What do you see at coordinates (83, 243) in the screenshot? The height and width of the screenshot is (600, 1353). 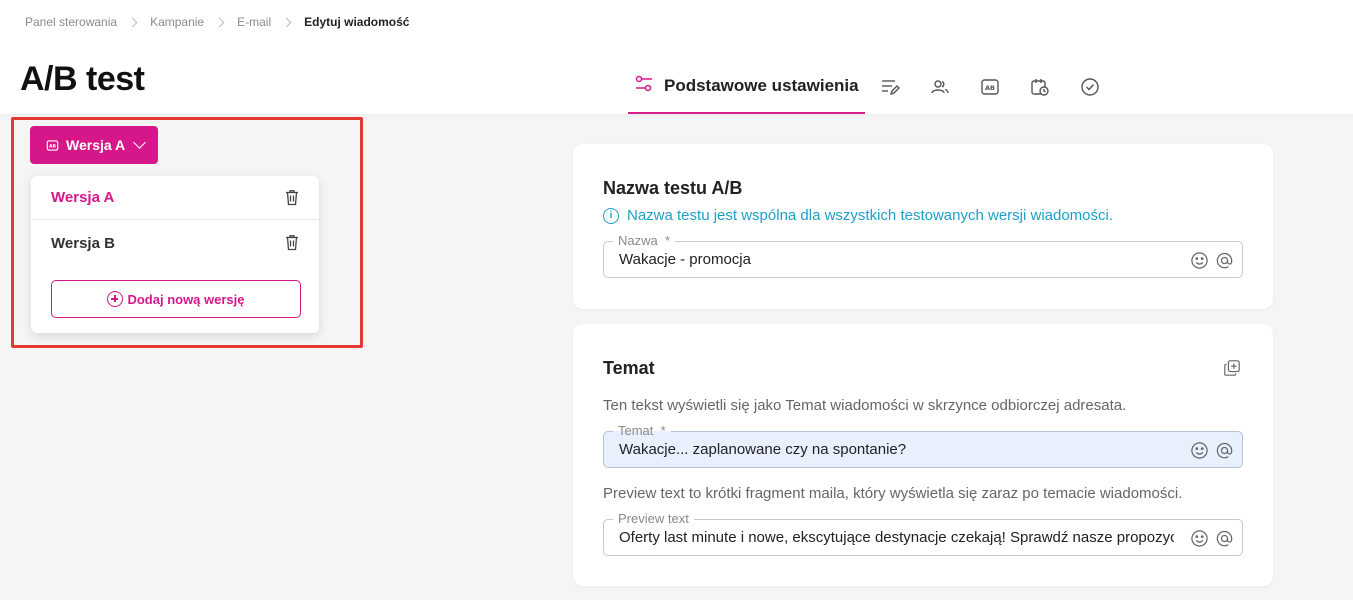 I see `version-item-label: Wersja B` at bounding box center [83, 243].